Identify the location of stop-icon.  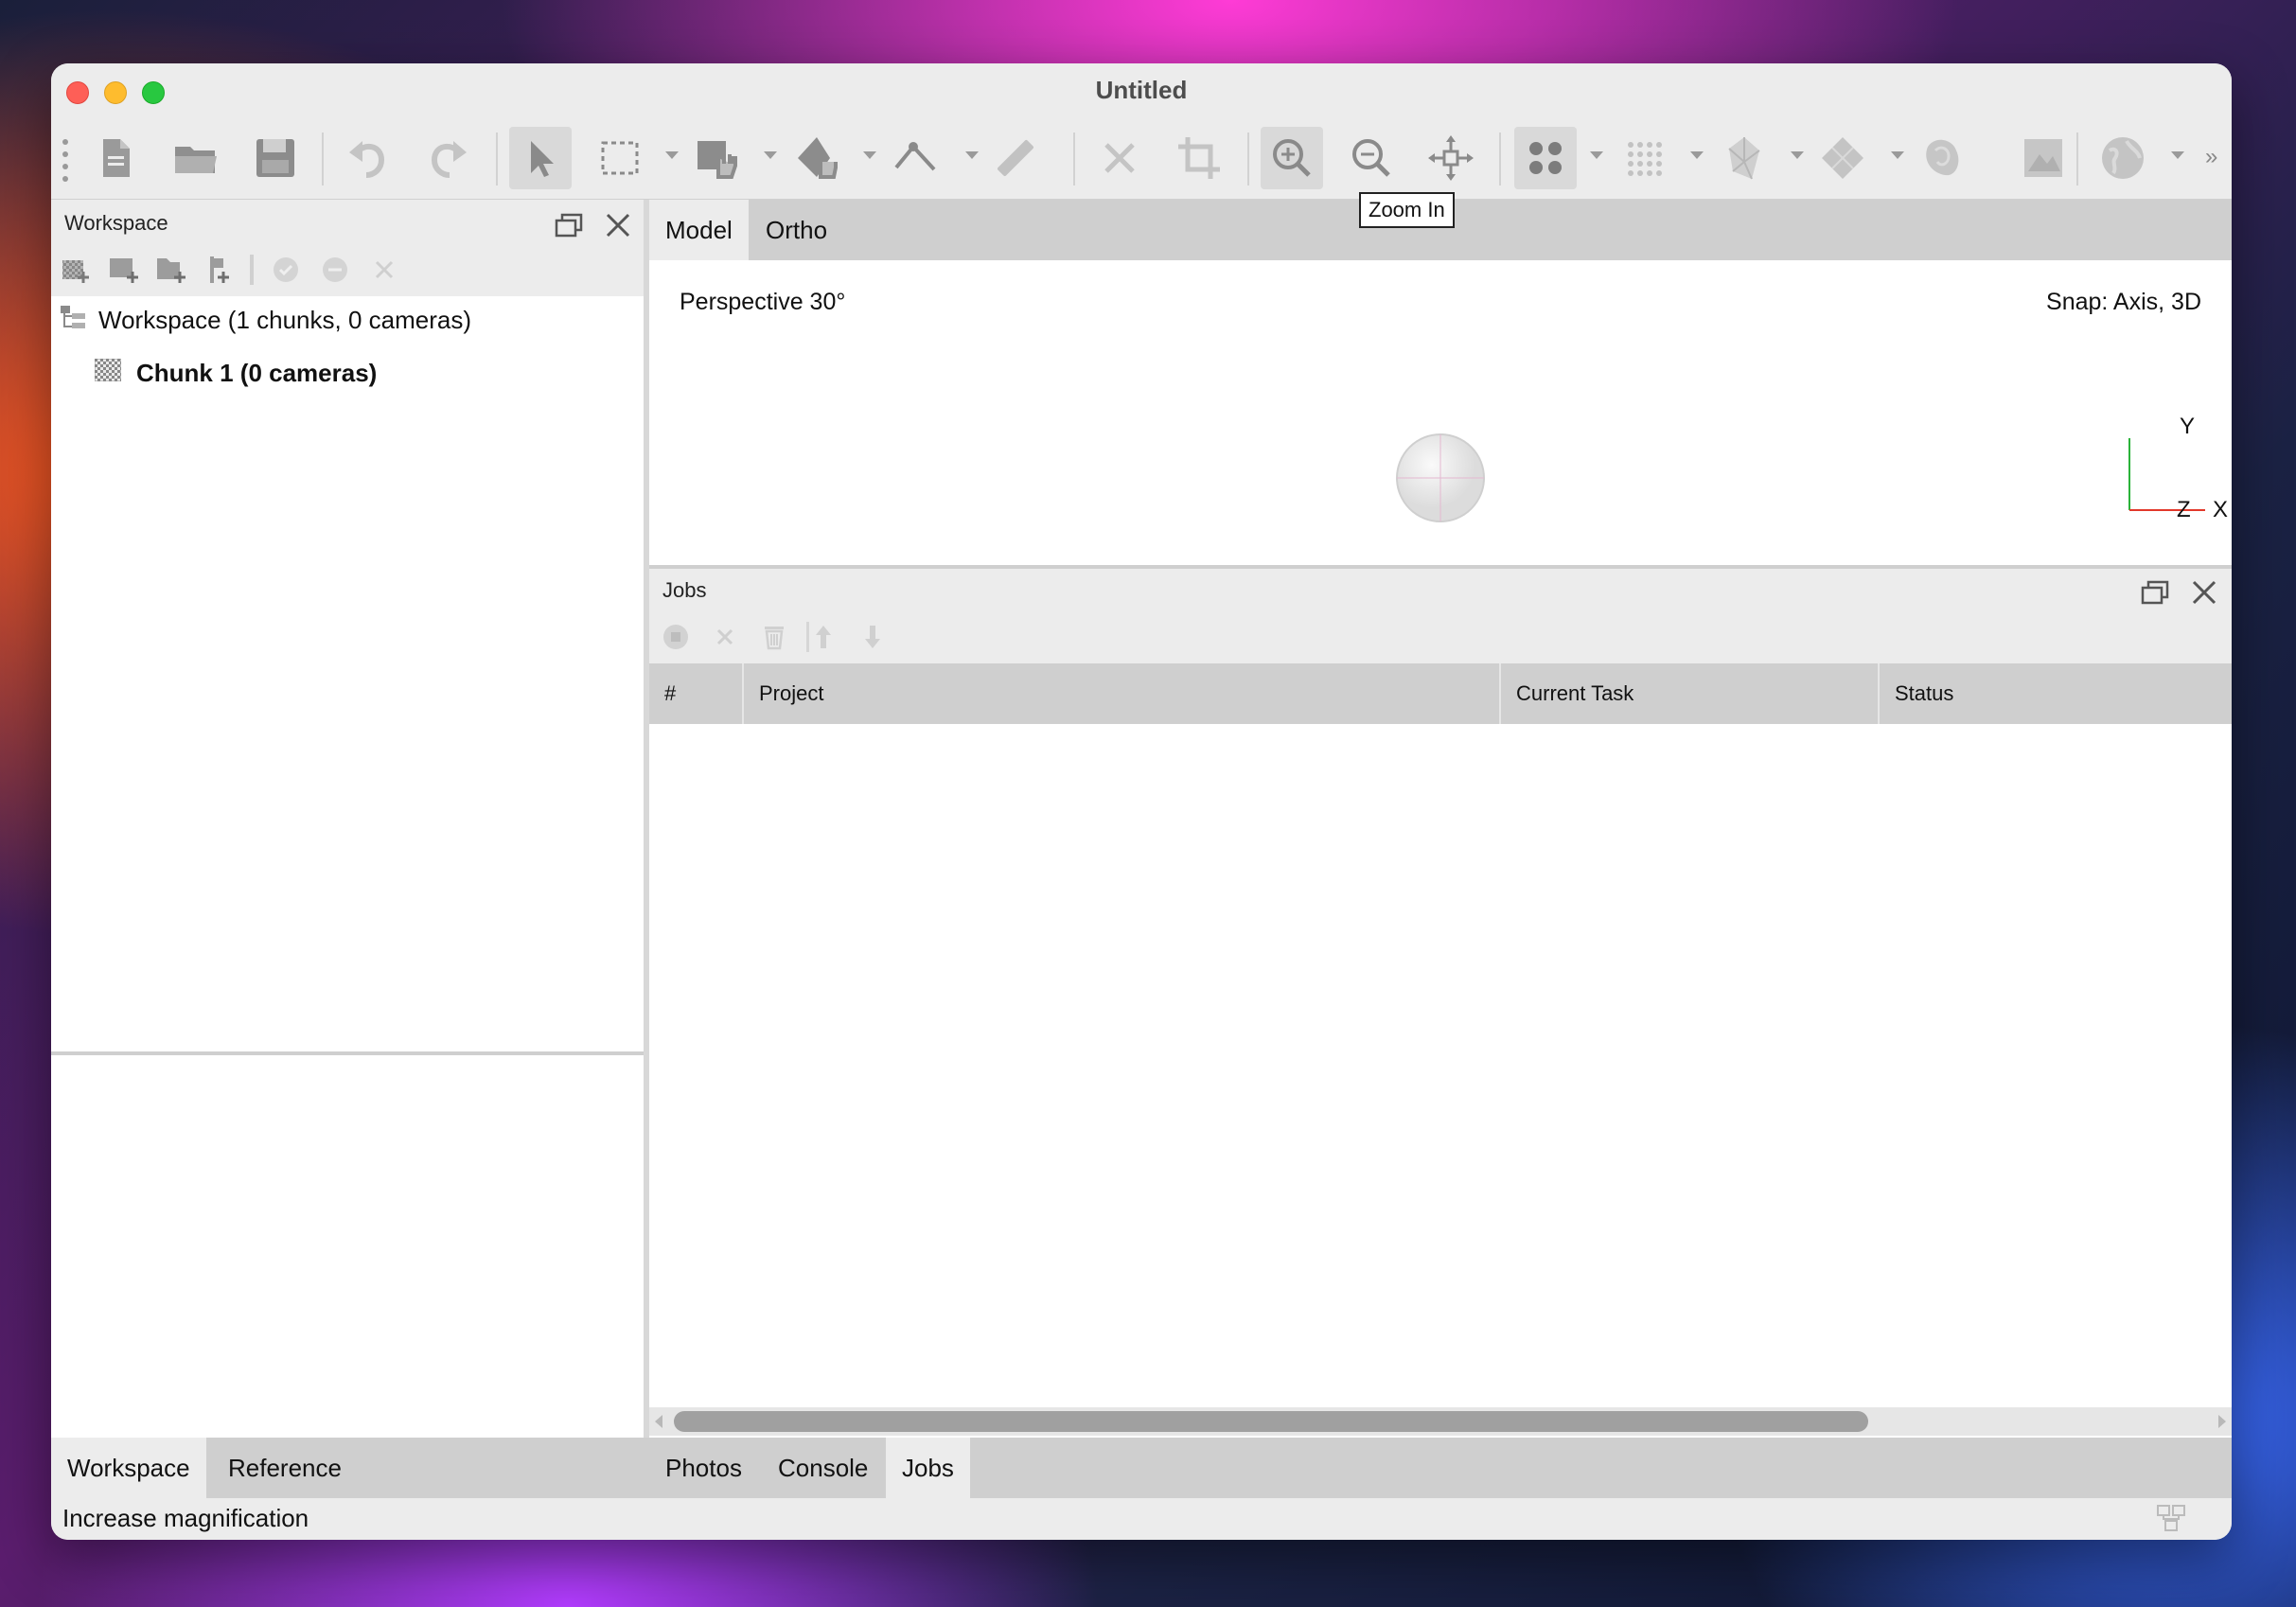
(676, 637).